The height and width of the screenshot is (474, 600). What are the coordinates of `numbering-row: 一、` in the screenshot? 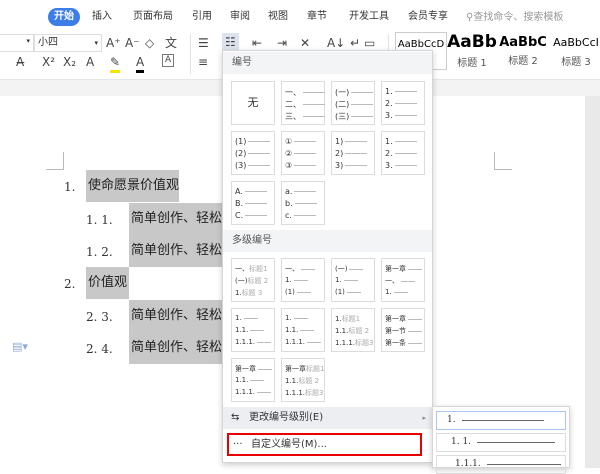 It's located at (305, 92).